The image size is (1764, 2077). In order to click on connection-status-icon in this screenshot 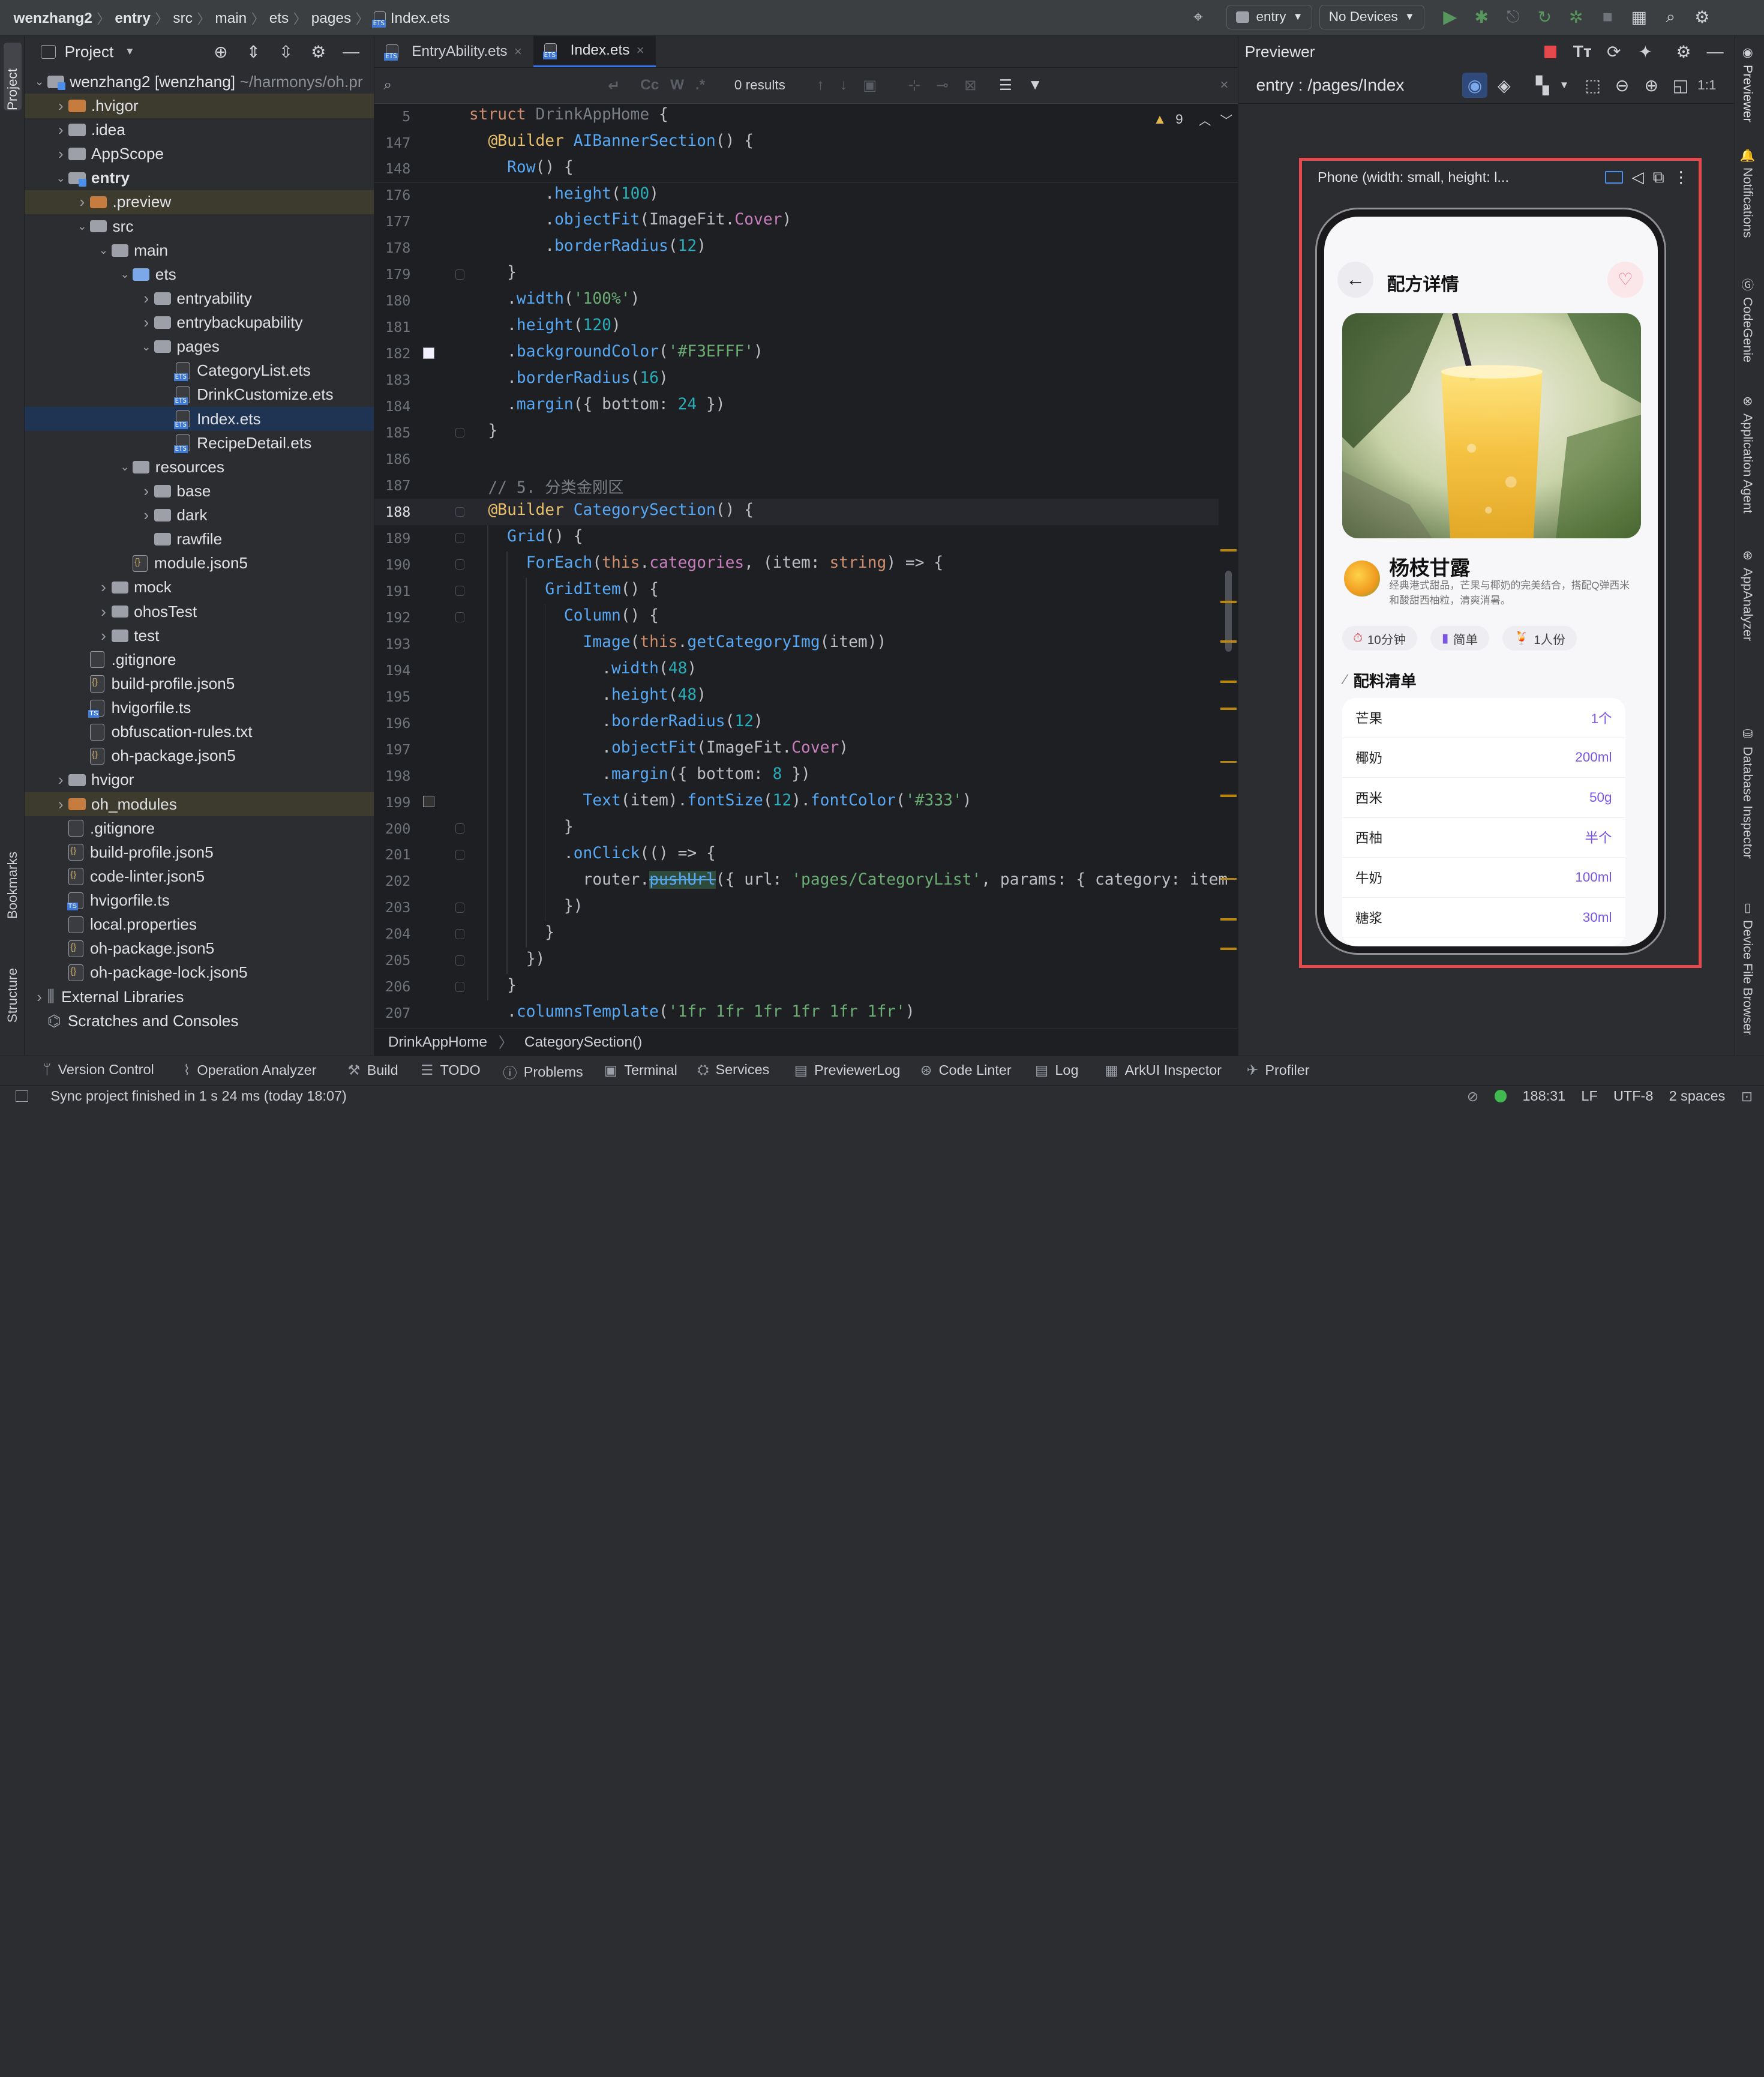, I will do `click(1500, 1096)`.